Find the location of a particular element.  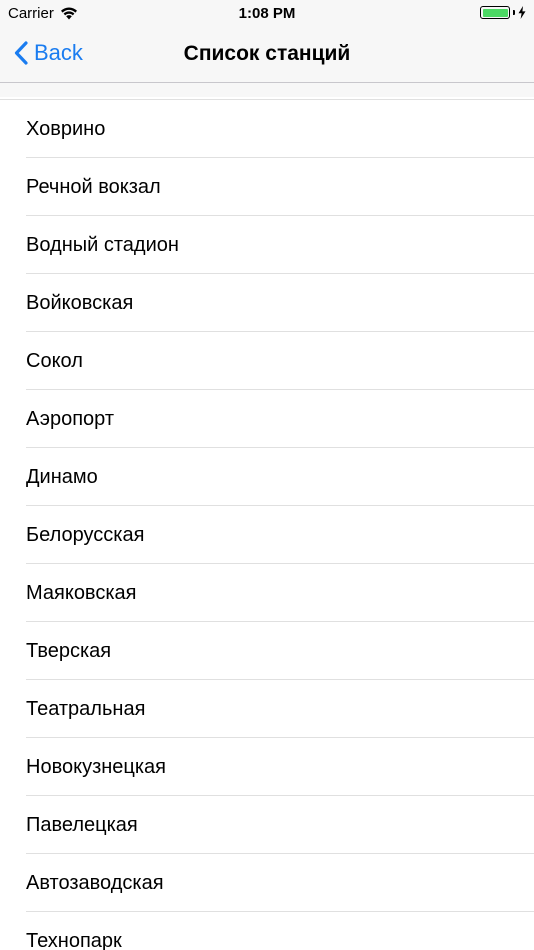

station-row: Аэропорт is located at coordinates (267, 419).